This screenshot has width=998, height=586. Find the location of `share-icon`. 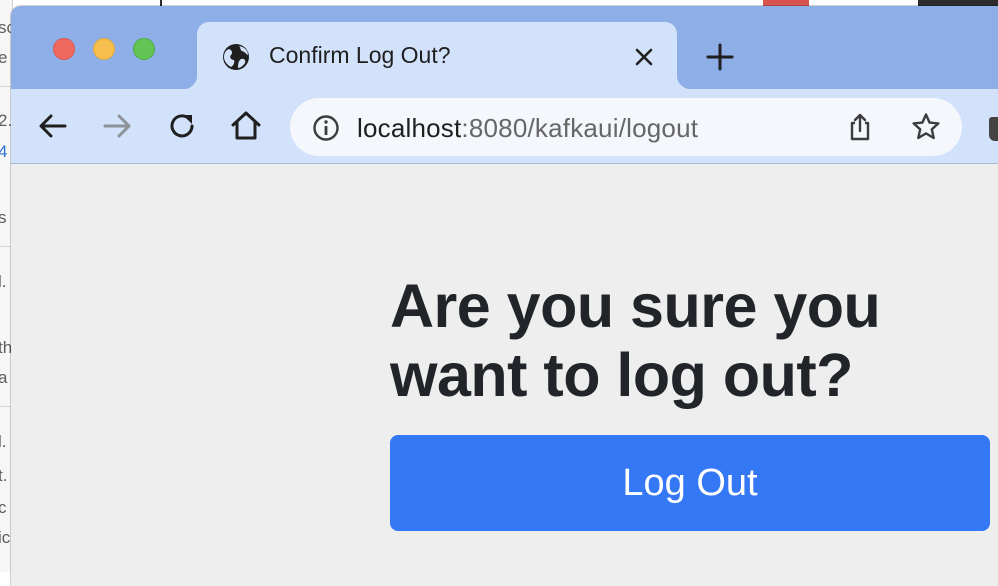

share-icon is located at coordinates (860, 127).